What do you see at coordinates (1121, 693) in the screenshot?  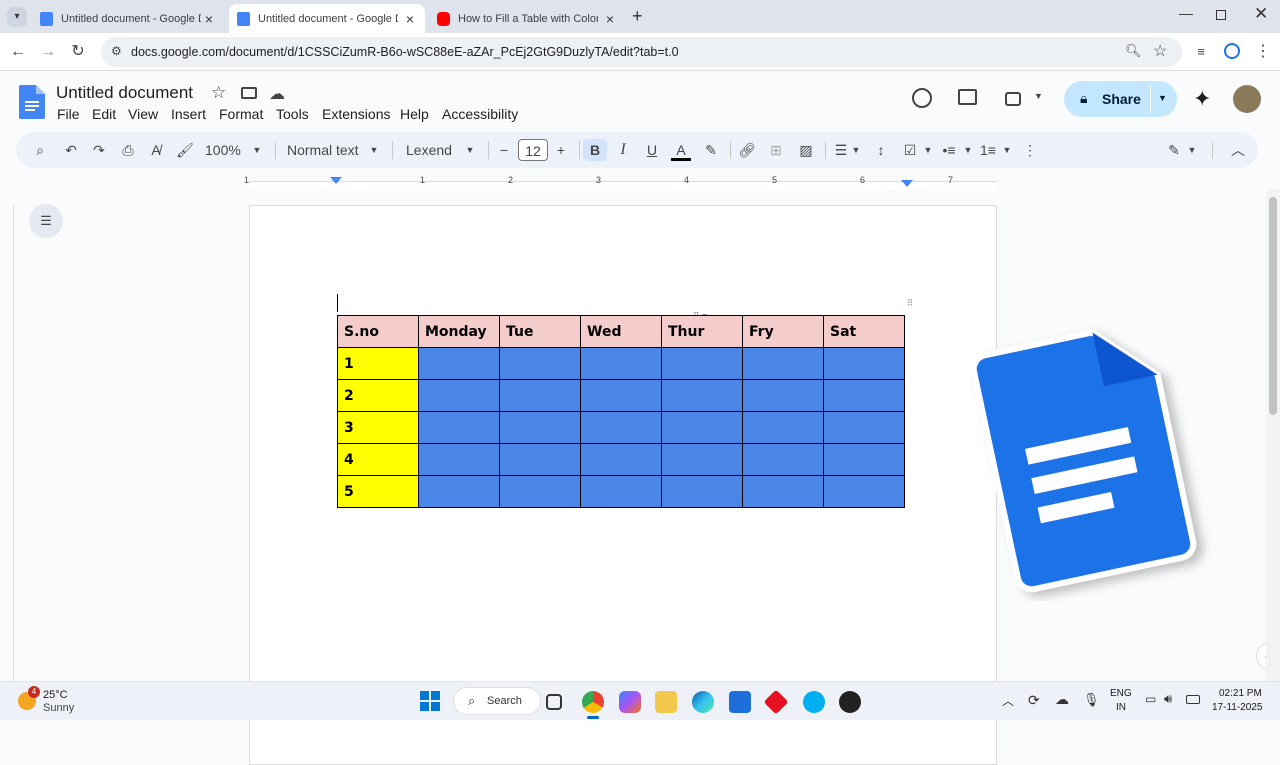 I see `language-line1: ENG` at bounding box center [1121, 693].